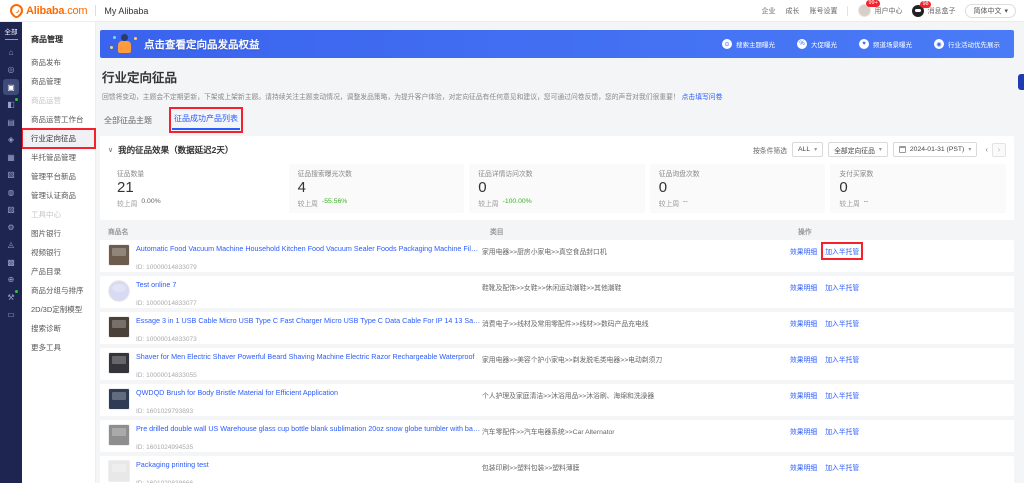 This screenshot has height=483, width=1024. Describe the element at coordinates (58, 157) in the screenshot. I see `sidebar-item: 半托管品管理` at that location.